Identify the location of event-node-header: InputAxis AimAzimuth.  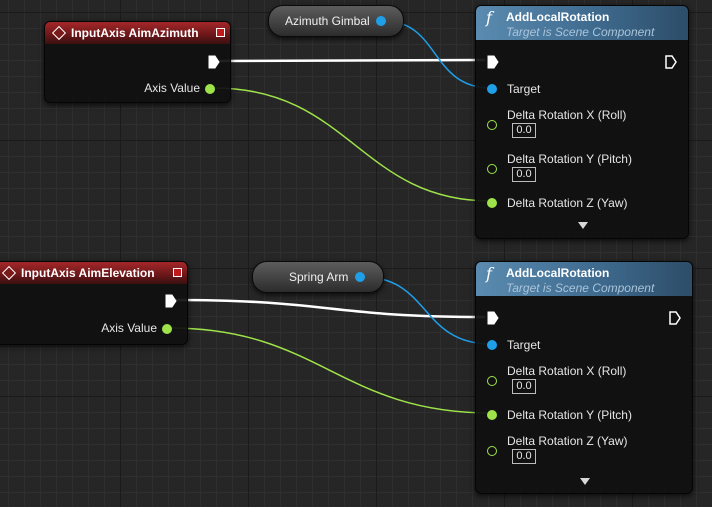
(137, 33).